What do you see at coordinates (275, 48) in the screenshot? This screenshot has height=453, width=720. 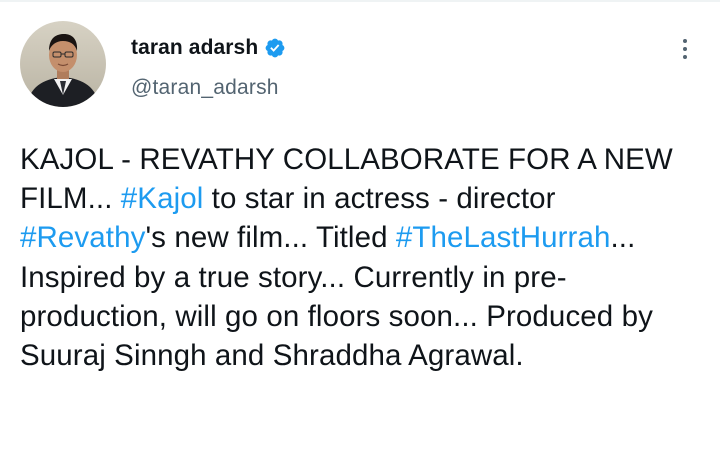 I see `verified-badge-icon` at bounding box center [275, 48].